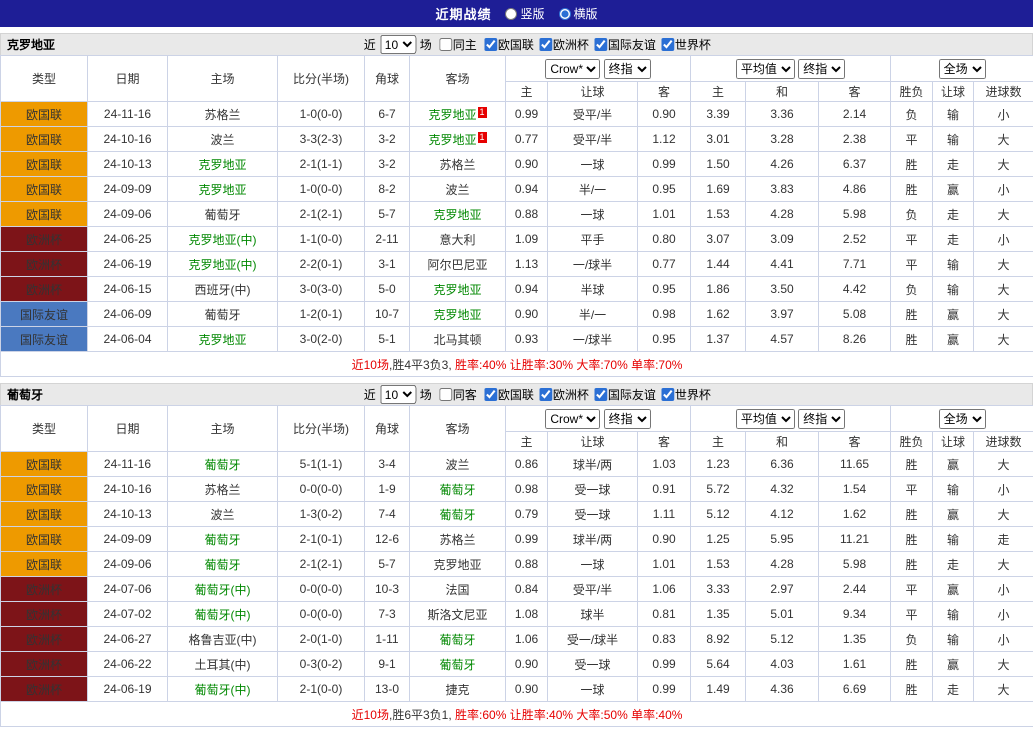 This screenshot has width=1033, height=735. Describe the element at coordinates (457, 394) in the screenshot. I see `same-filter: 同客` at that location.